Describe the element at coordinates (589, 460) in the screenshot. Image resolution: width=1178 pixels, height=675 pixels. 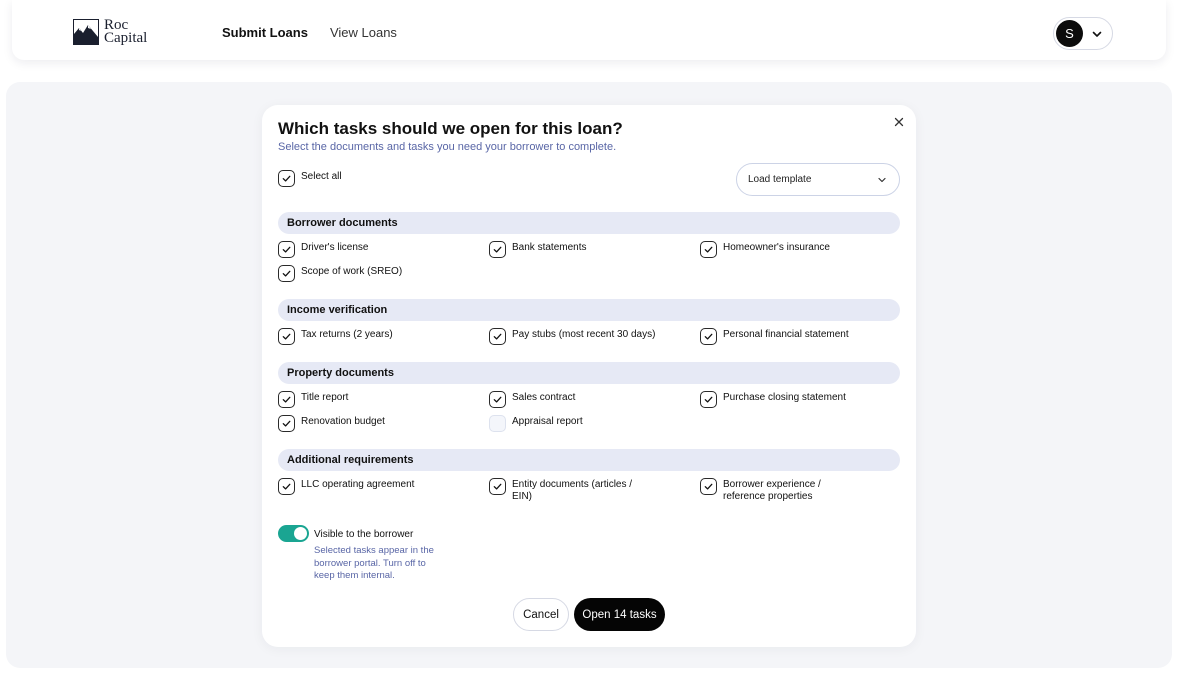
I see `section-additional-requirements: Additional requirements` at that location.